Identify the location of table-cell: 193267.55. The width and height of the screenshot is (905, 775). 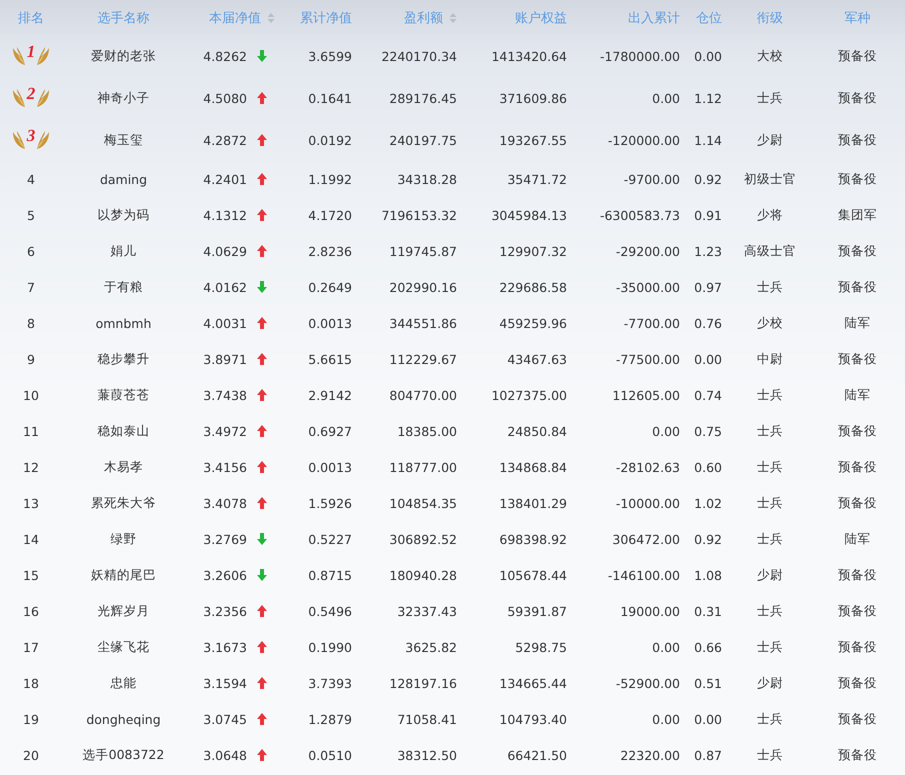
(533, 140).